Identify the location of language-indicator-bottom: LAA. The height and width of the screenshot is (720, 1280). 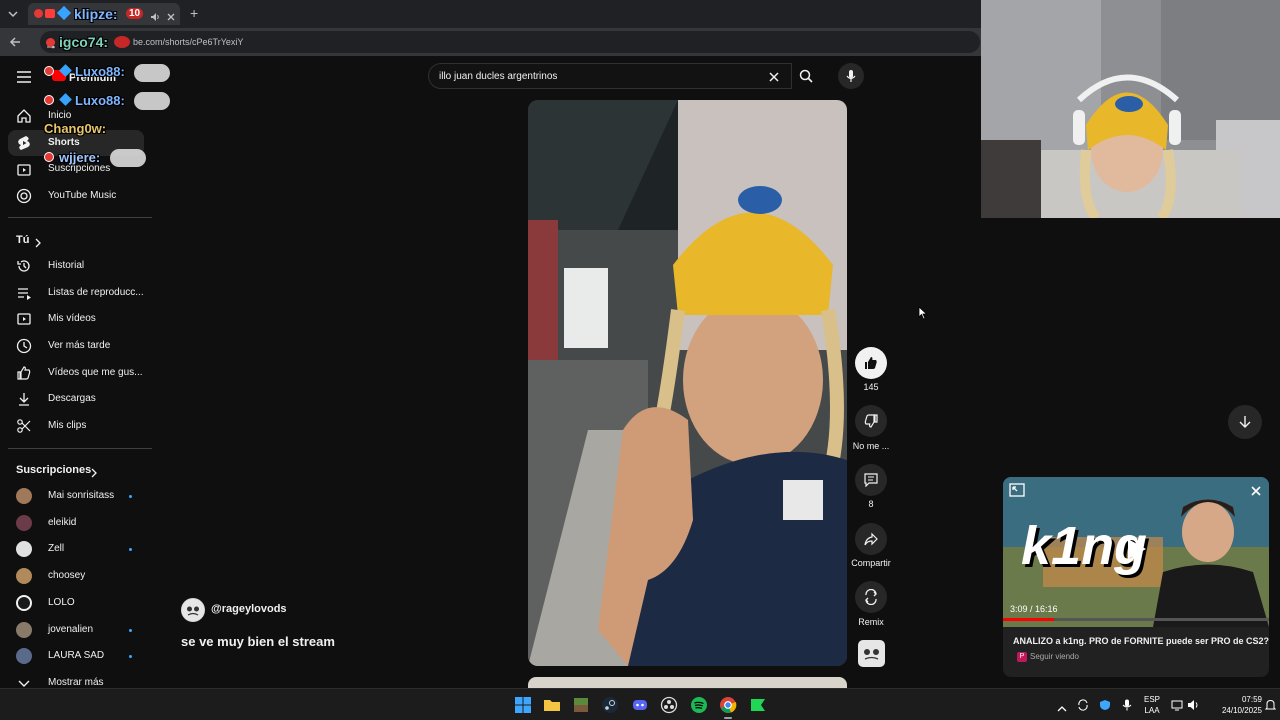
(1152, 710).